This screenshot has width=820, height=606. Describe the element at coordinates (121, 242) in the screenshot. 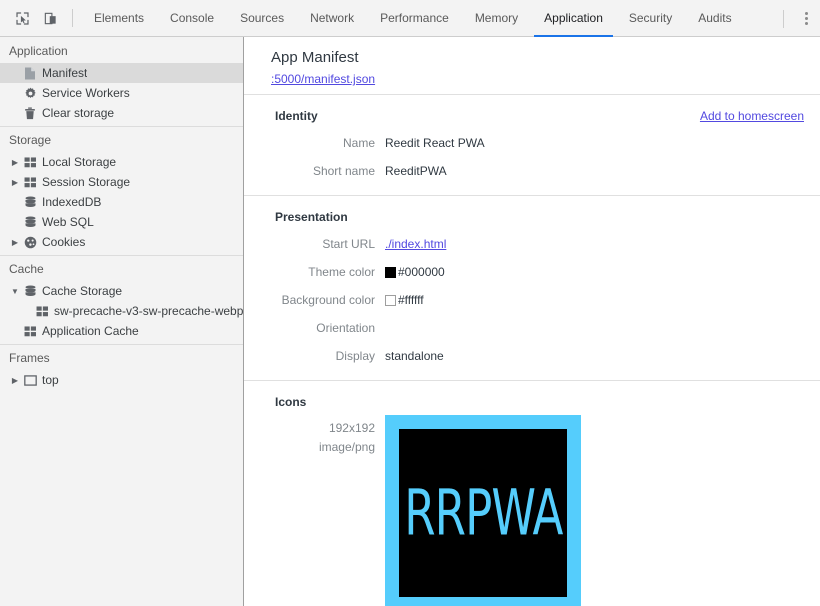

I see `sidebar-item-cookies: ▶ Cookies` at that location.